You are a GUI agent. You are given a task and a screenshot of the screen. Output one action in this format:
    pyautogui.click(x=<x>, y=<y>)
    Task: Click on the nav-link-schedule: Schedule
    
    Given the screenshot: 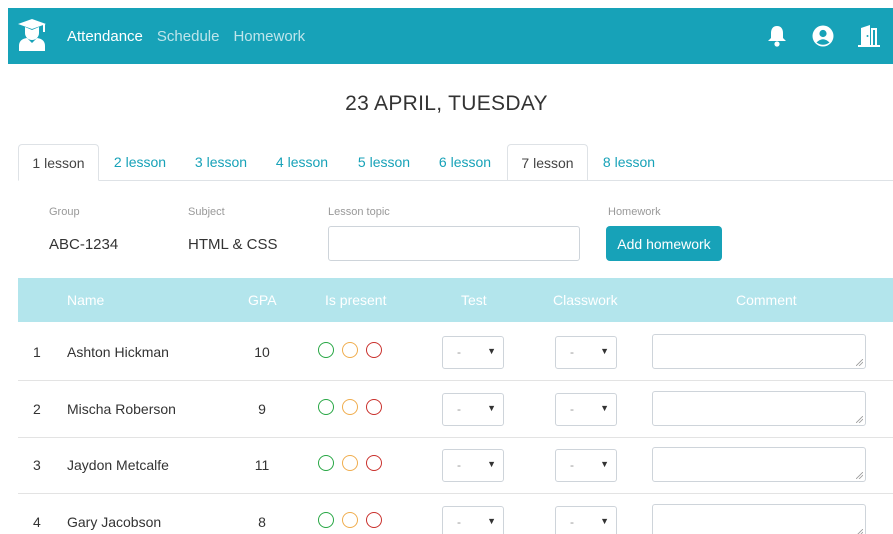 What is the action you would take?
    pyautogui.click(x=188, y=36)
    